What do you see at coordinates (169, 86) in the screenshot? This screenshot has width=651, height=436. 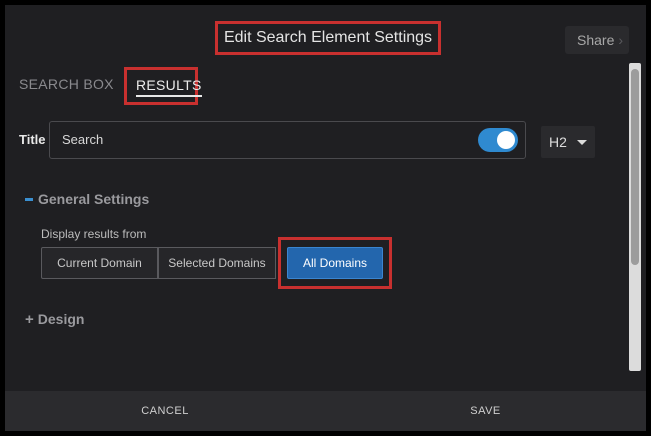 I see `tab-results: RESULTS` at bounding box center [169, 86].